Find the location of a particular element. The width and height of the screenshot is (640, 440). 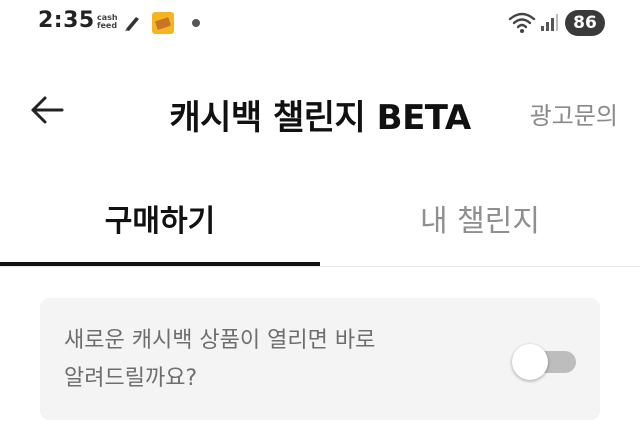

cashfeed-app-icon: cash feed is located at coordinates (123, 24).